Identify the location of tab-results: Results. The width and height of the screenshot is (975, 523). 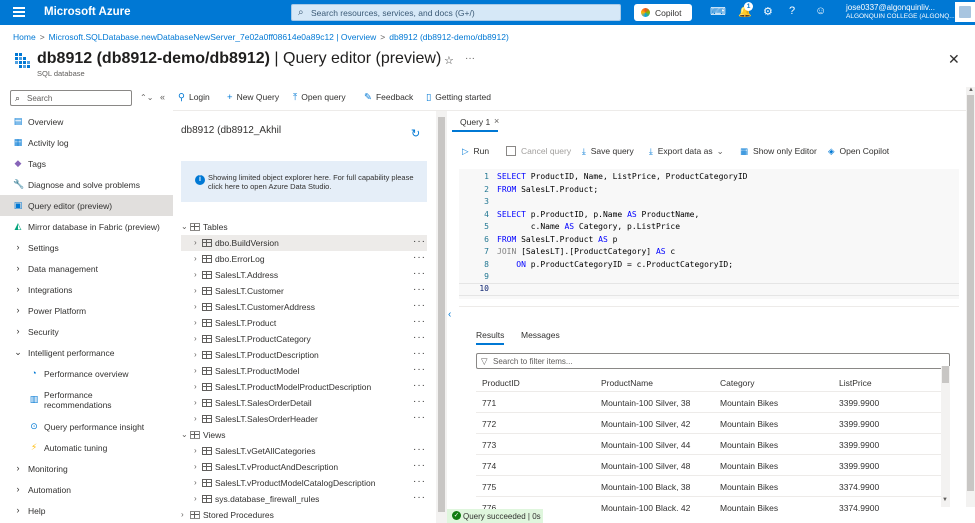
(490, 337).